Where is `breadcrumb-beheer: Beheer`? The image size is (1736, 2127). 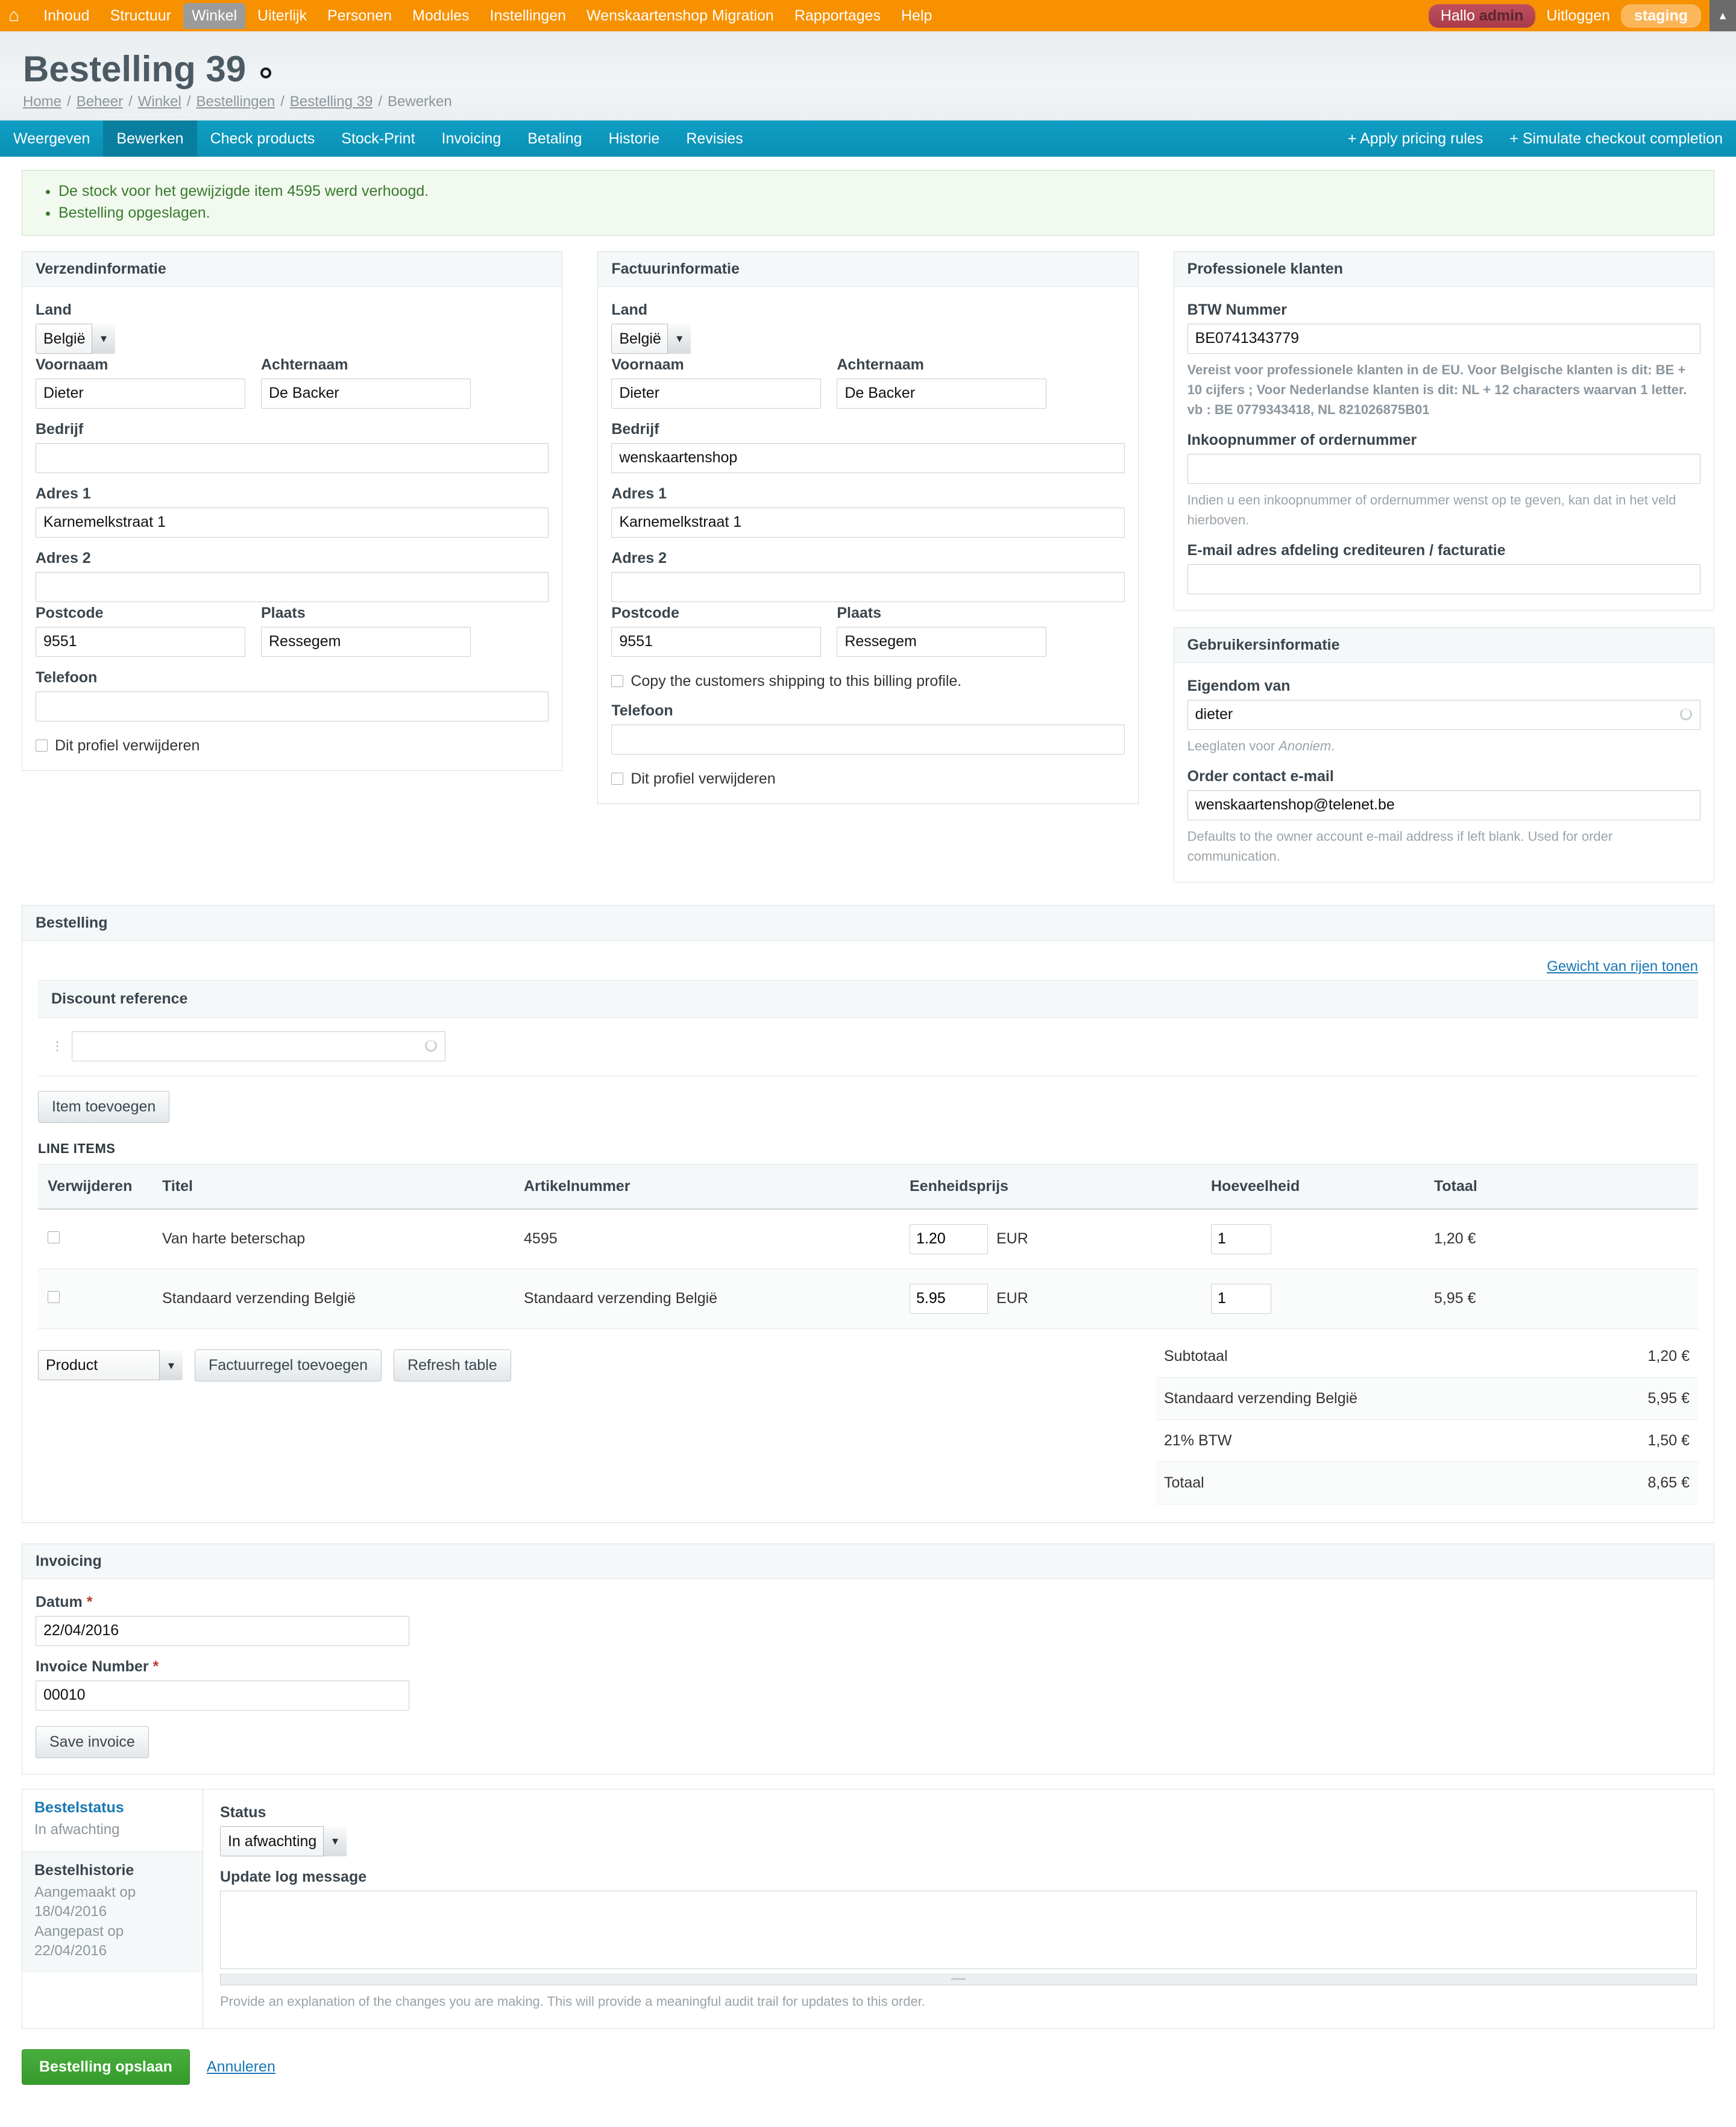
breadcrumb-beheer: Beheer is located at coordinates (100, 102).